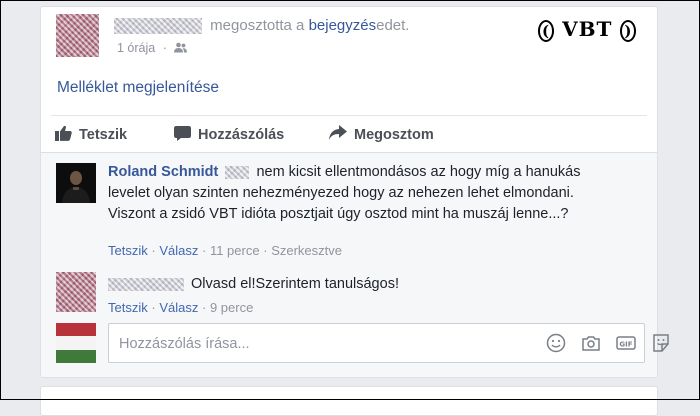 The width and height of the screenshot is (700, 416). Describe the element at coordinates (587, 29) in the screenshot. I see `vbt-watermark: ( VBT )` at that location.